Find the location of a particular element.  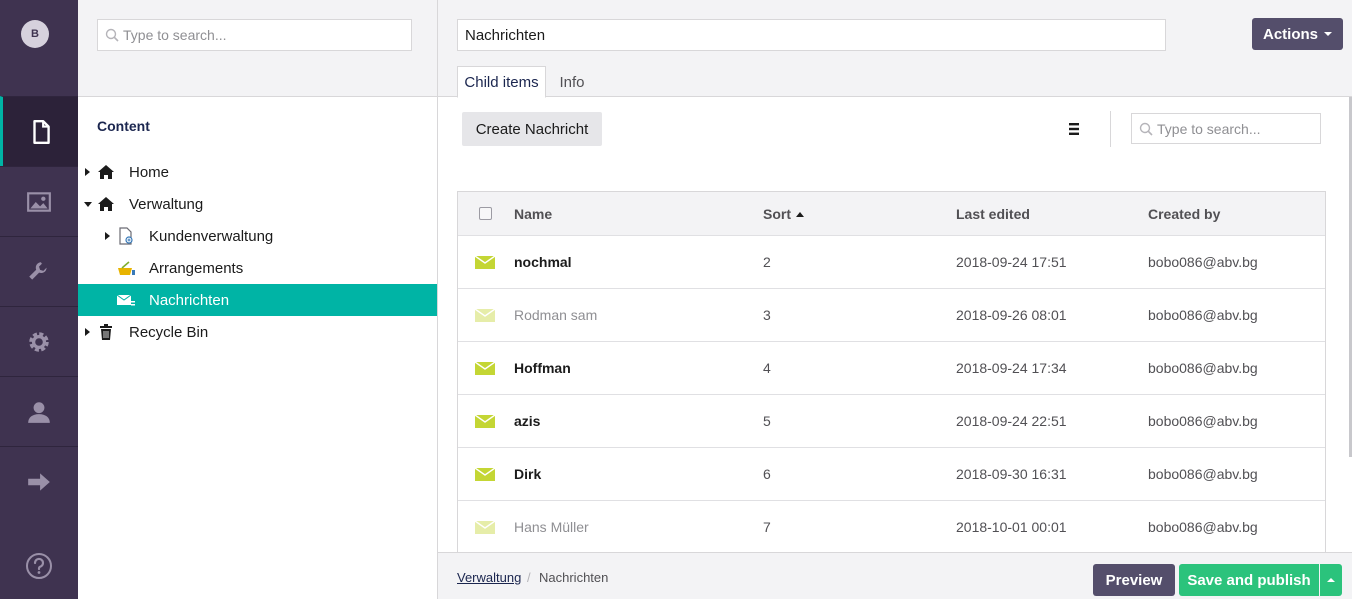

row-last-edited: 2018-09-24 17:51 is located at coordinates (1011, 262).